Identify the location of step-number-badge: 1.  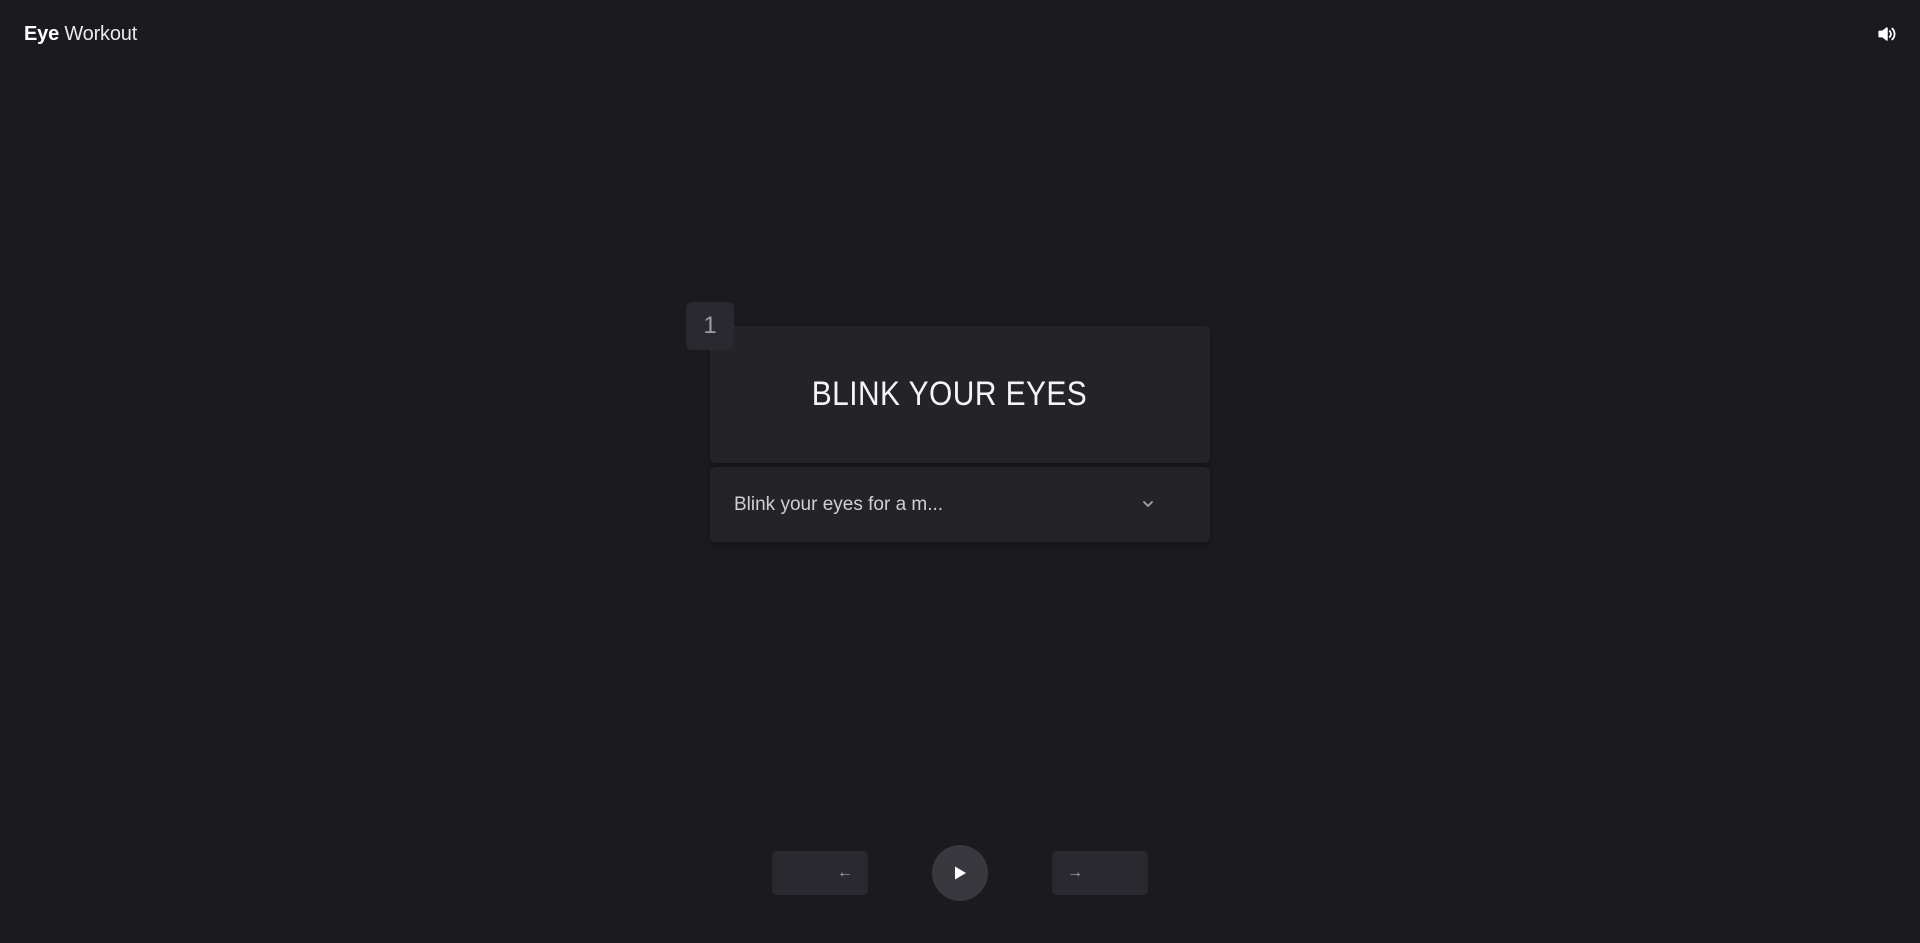
(710, 326).